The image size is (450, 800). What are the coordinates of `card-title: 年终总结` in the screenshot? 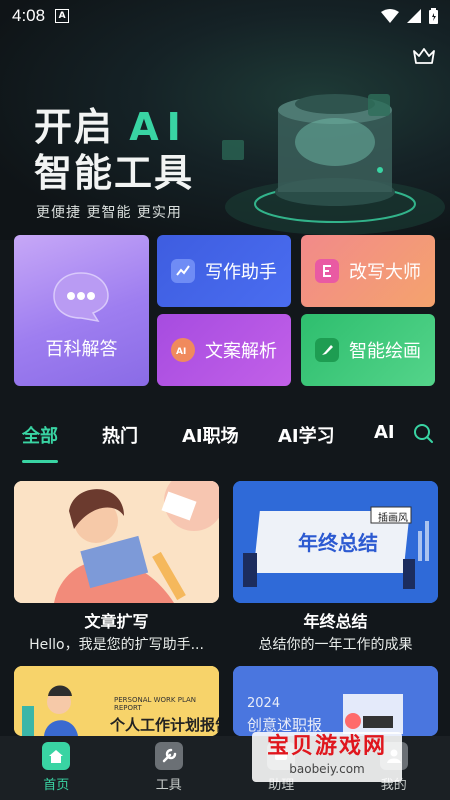 It's located at (335, 621).